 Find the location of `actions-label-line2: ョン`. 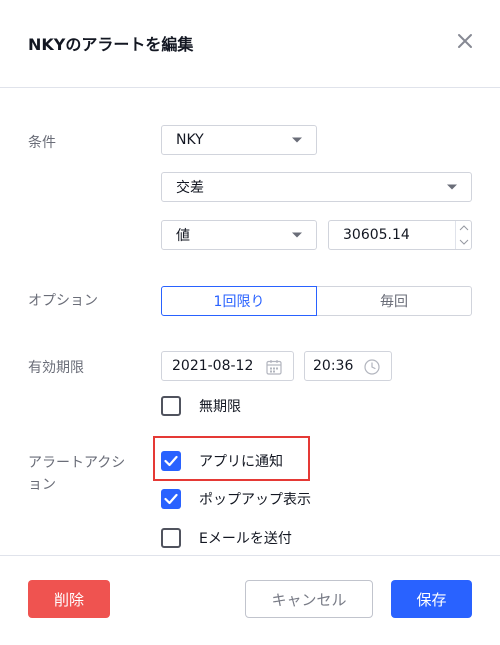

actions-label-line2: ョン is located at coordinates (42, 485).